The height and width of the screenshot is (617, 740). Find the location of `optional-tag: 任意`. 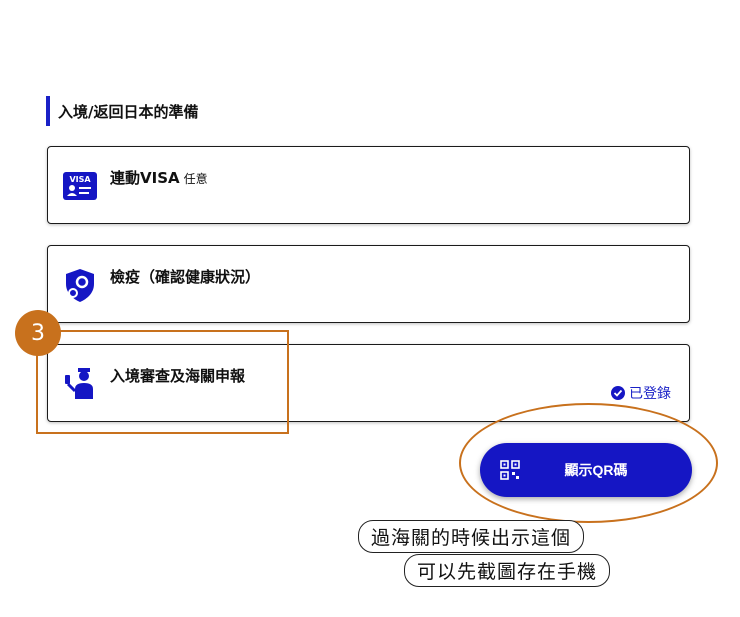

optional-tag: 任意 is located at coordinates (195, 179).